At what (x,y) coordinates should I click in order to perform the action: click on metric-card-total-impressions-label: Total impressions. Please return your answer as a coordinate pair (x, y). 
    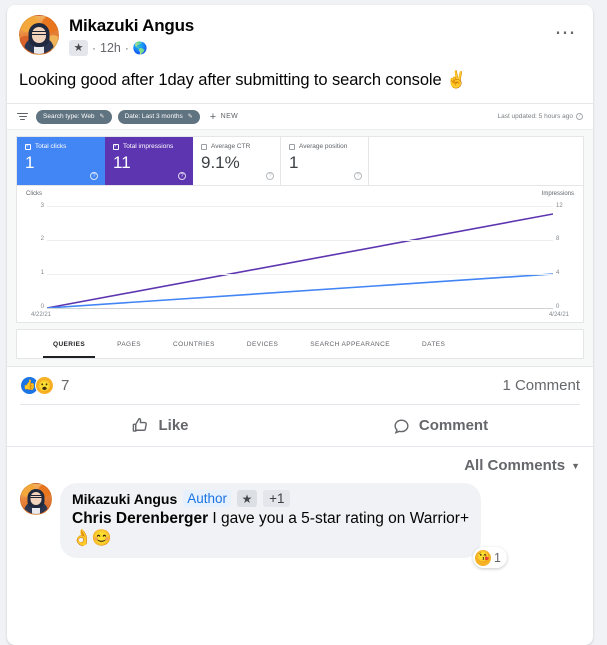
    Looking at the image, I should click on (148, 146).